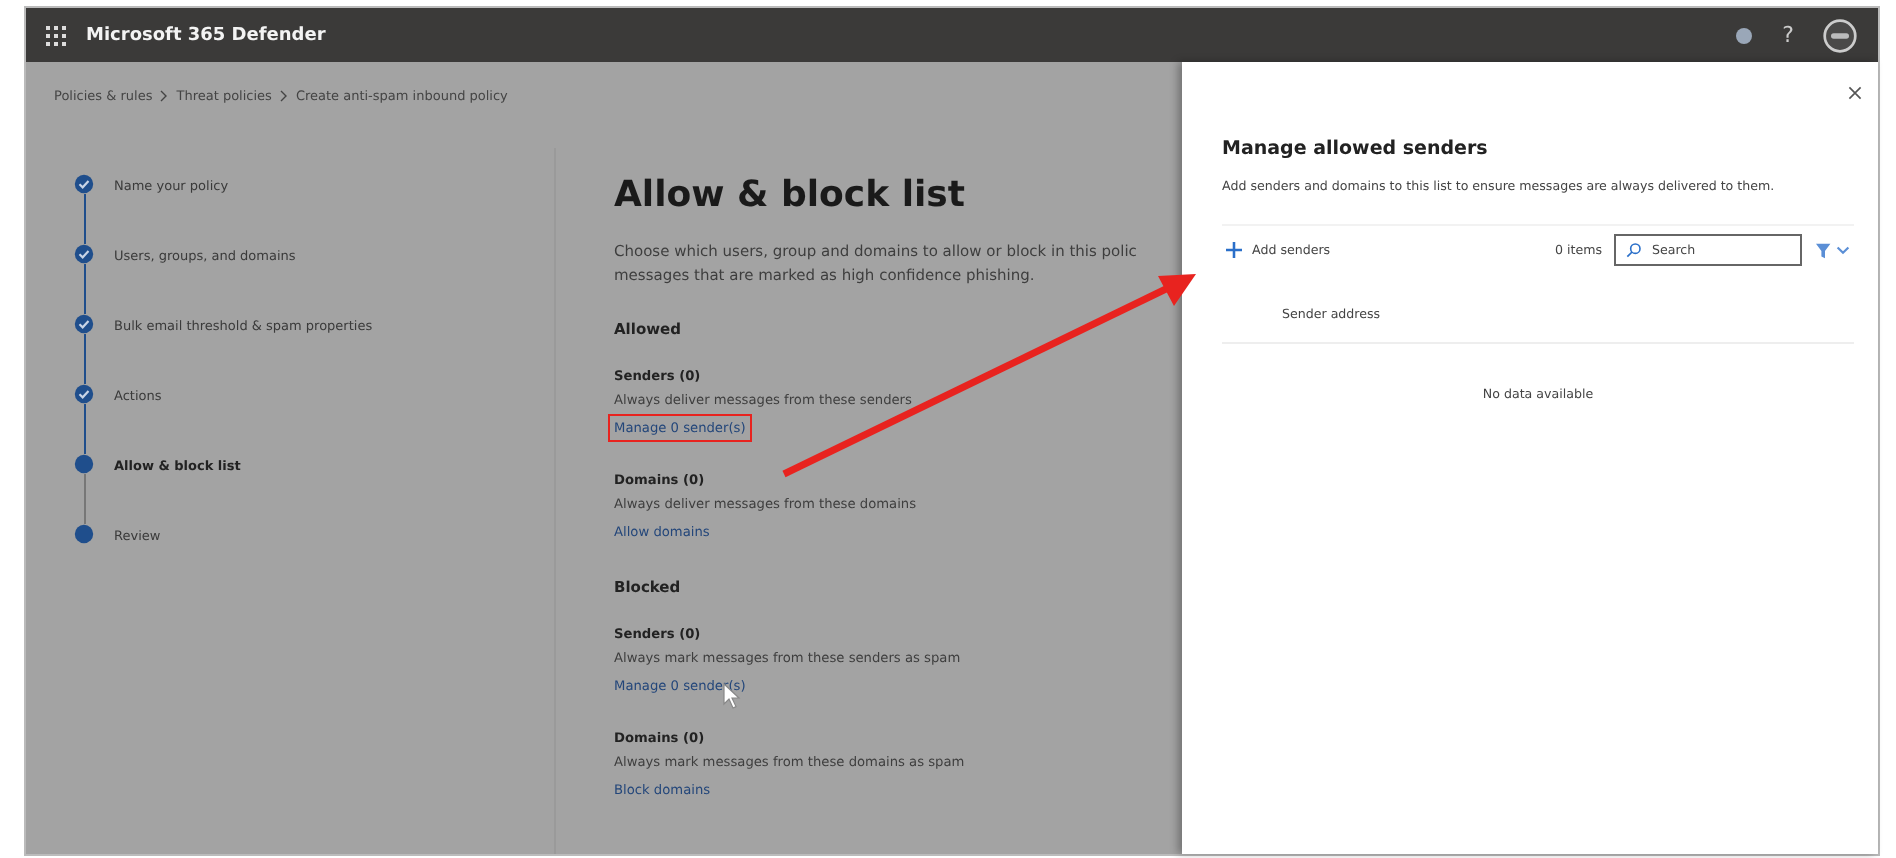 The image size is (1896, 858). What do you see at coordinates (1788, 35) in the screenshot?
I see `help-button: ?` at bounding box center [1788, 35].